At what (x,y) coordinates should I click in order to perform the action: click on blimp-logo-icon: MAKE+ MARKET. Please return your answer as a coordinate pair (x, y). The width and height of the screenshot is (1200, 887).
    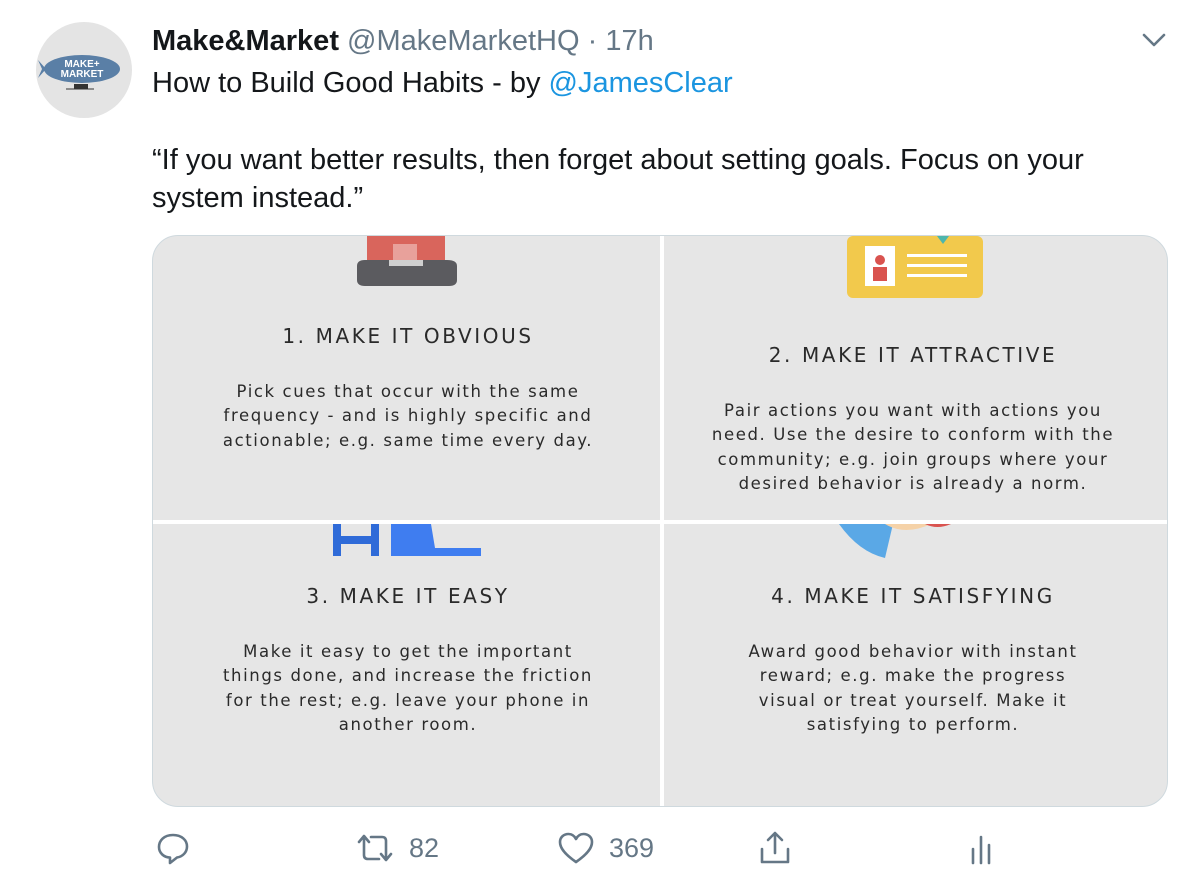
    Looking at the image, I should click on (79, 72).